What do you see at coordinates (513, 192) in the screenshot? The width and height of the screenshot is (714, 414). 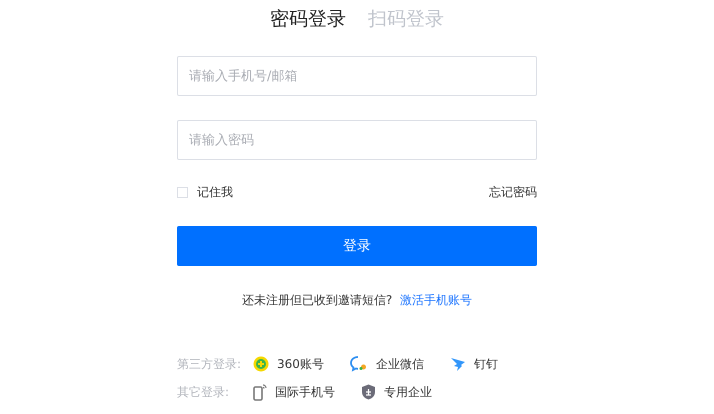 I see `forgot-password-link: 忘记密码` at bounding box center [513, 192].